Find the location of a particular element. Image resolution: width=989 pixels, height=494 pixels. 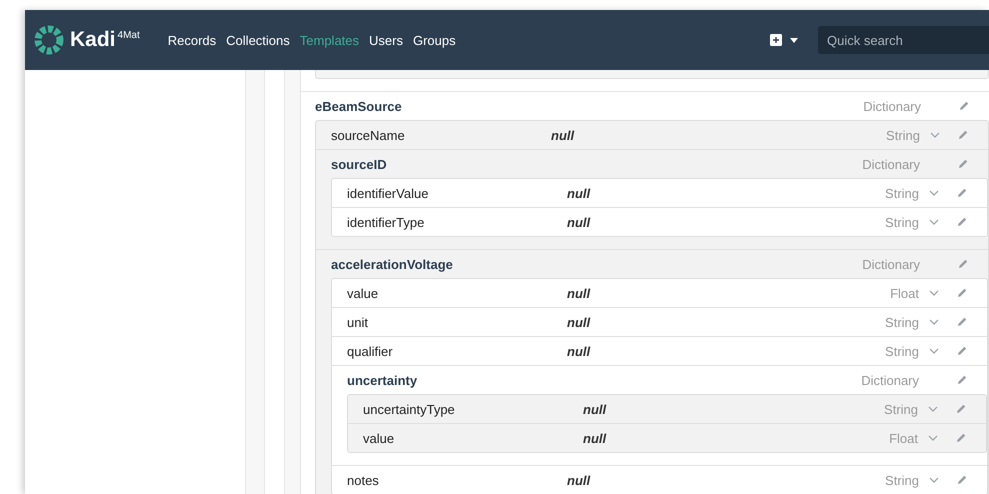

caret-icon is located at coordinates (794, 40).